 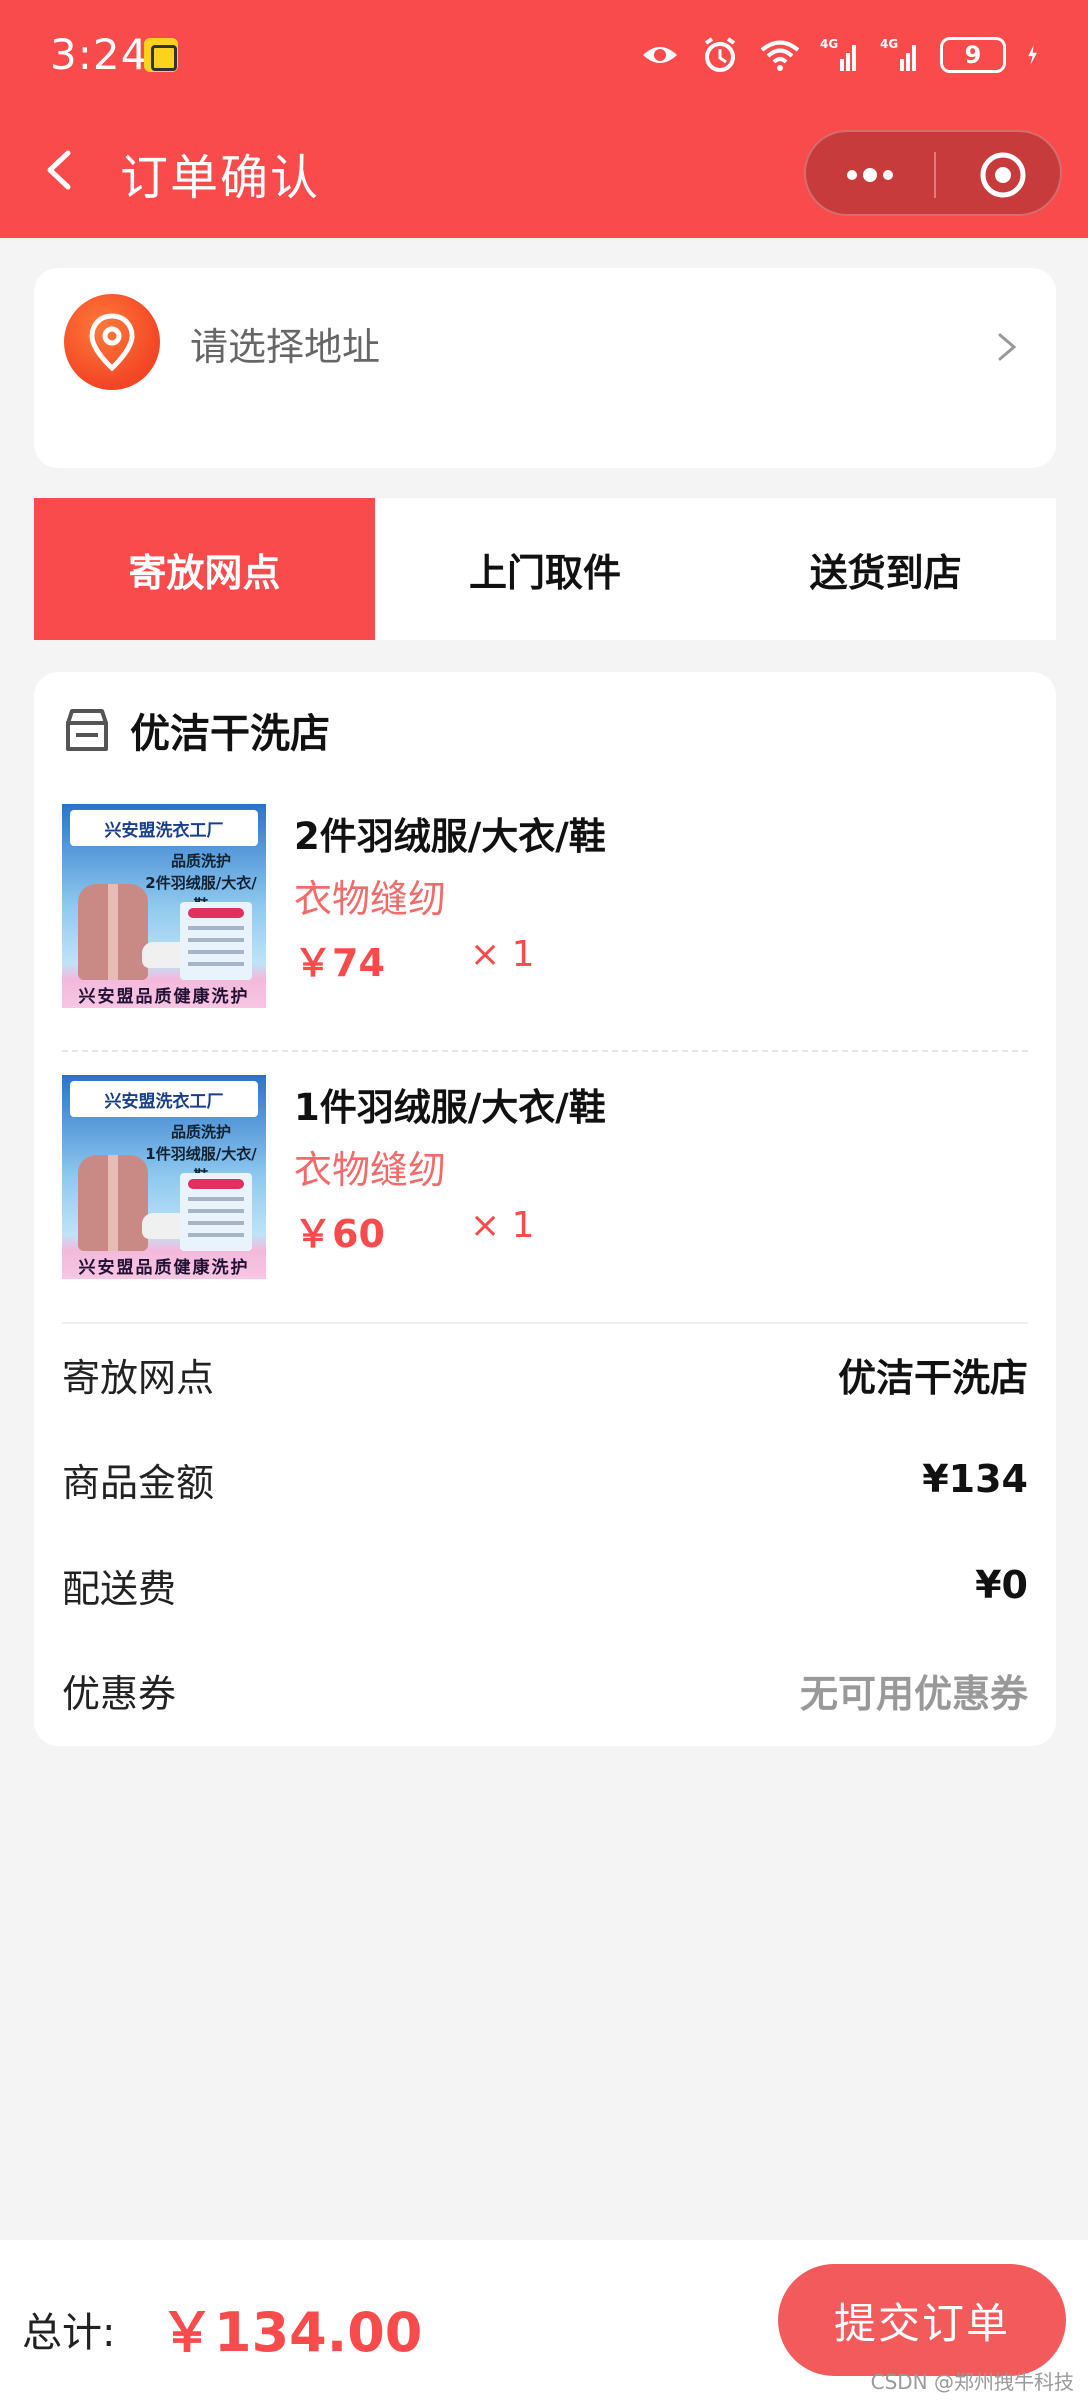 What do you see at coordinates (972, 2382) in the screenshot?
I see `watermark: CSDN @郑州拽牛科技` at bounding box center [972, 2382].